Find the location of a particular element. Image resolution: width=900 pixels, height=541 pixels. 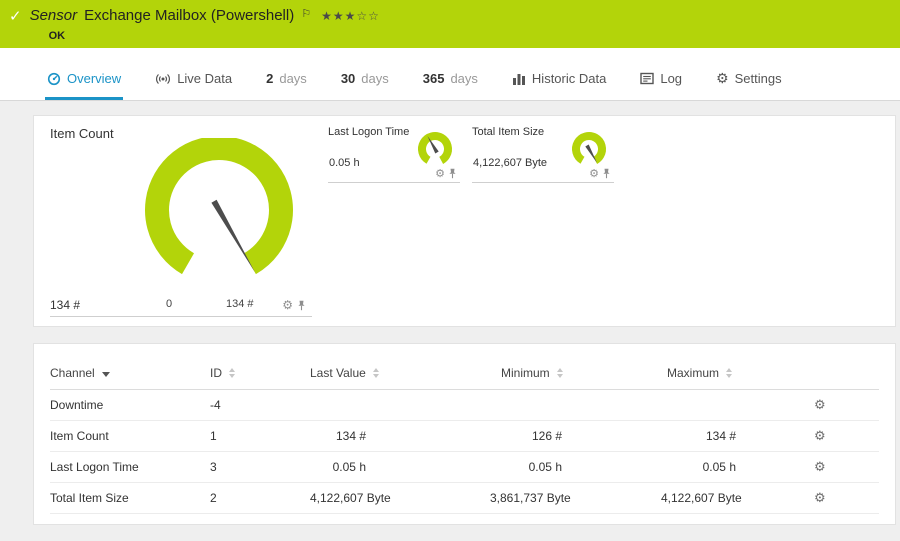

cell-id: -4 is located at coordinates (257, 405).